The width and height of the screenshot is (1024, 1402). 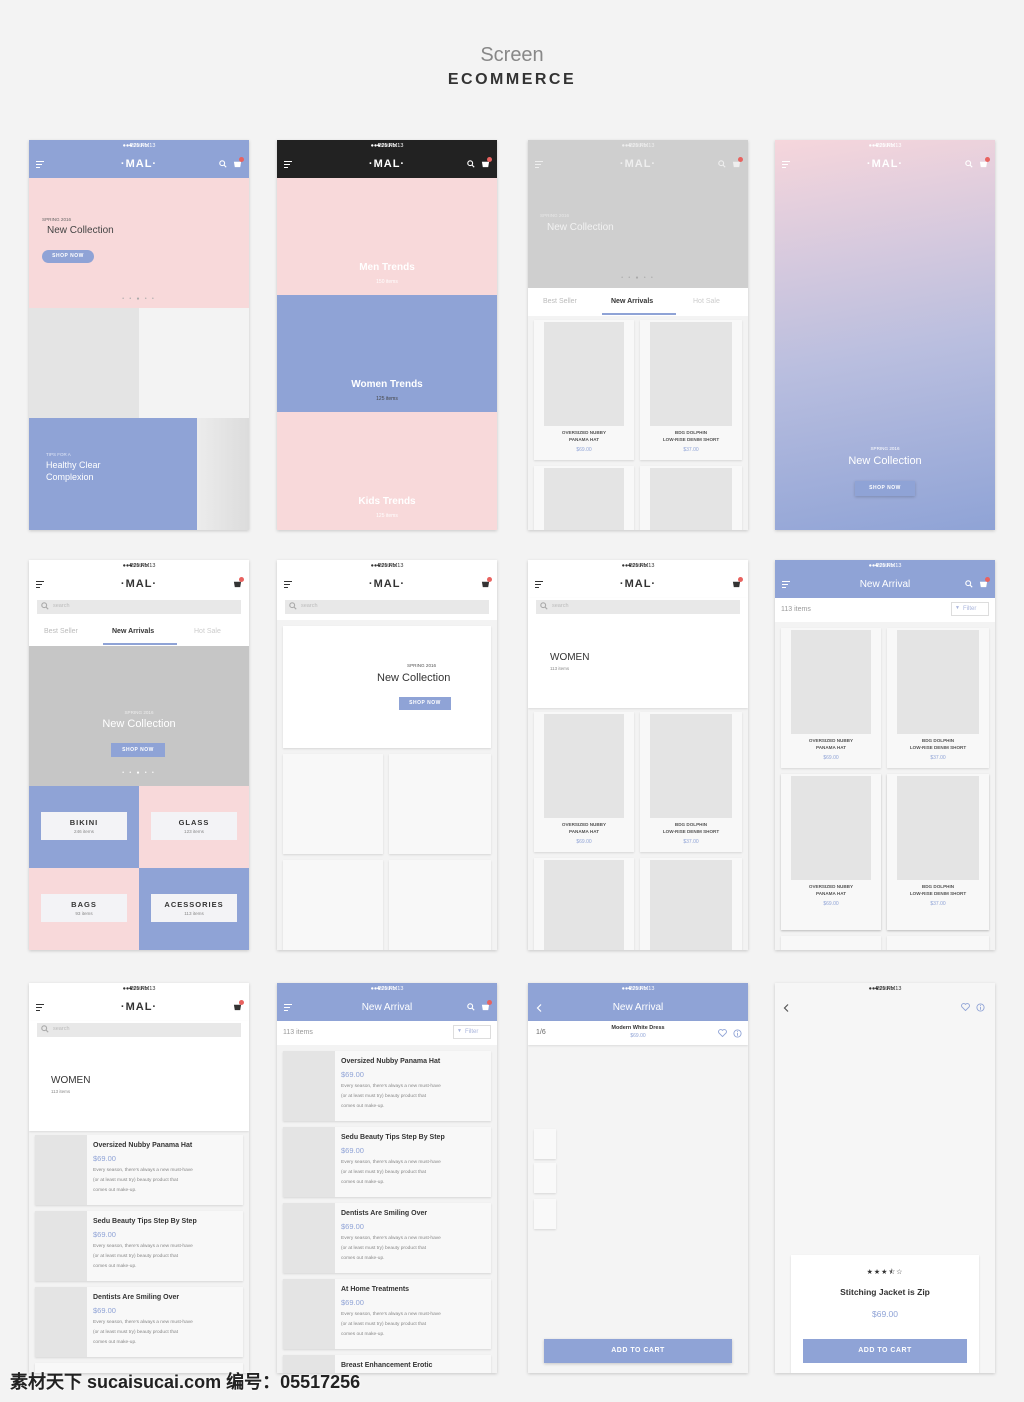 What do you see at coordinates (194, 827) in the screenshot?
I see `category-tile: GLASS 123 items` at bounding box center [194, 827].